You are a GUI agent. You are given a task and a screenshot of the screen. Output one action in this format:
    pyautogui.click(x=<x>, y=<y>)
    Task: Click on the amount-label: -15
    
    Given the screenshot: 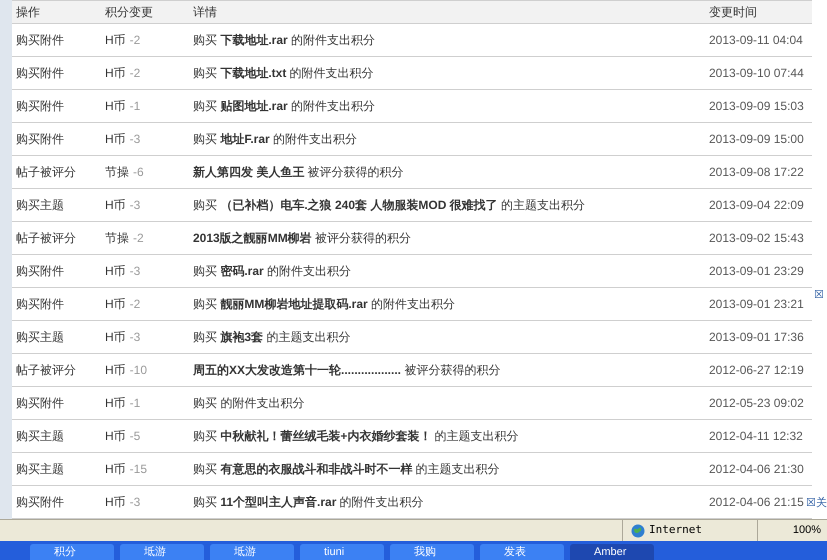 What is the action you would take?
    pyautogui.click(x=139, y=469)
    